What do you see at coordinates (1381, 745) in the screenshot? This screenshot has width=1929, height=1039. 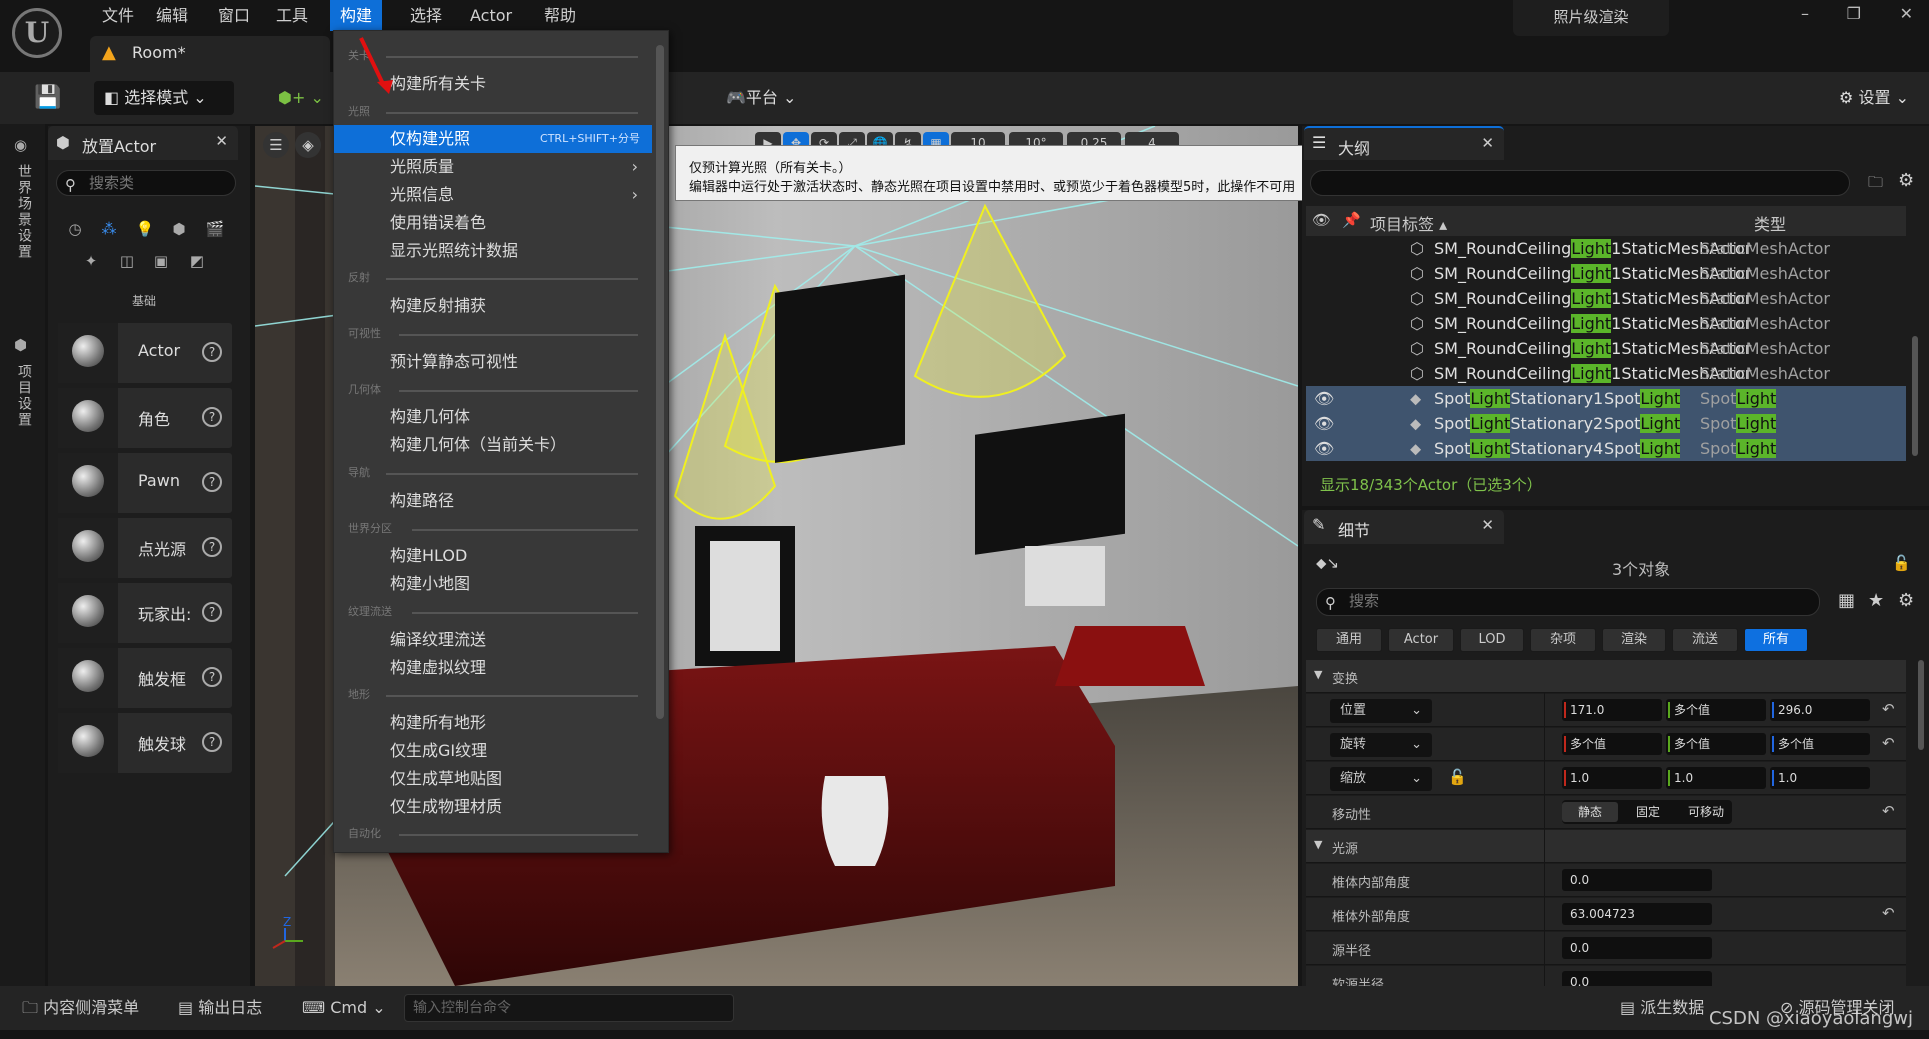 I see `rotation-mode-dropdown: 旋转 ⌄` at bounding box center [1381, 745].